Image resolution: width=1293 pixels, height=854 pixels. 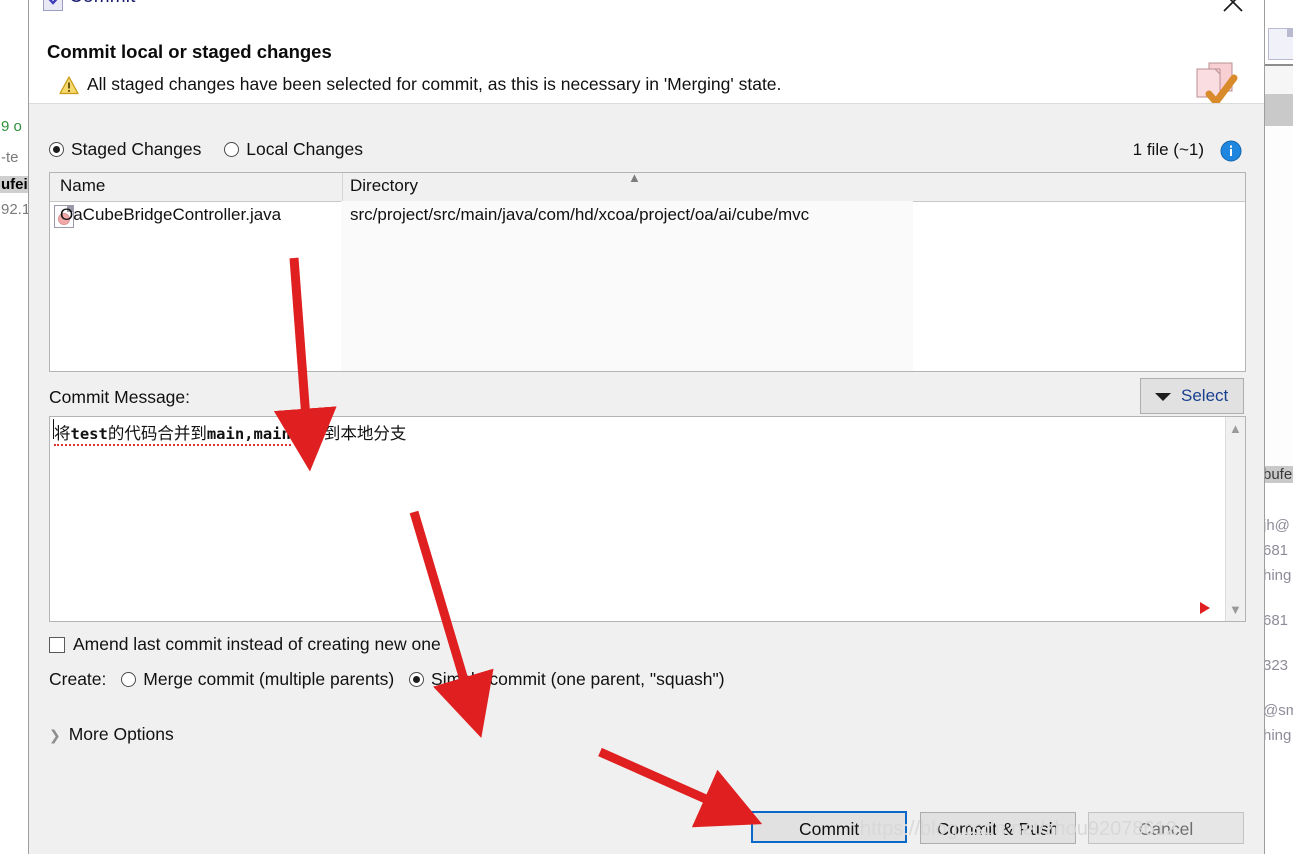 What do you see at coordinates (232, 149) in the screenshot?
I see `radio-local-changes-indicator` at bounding box center [232, 149].